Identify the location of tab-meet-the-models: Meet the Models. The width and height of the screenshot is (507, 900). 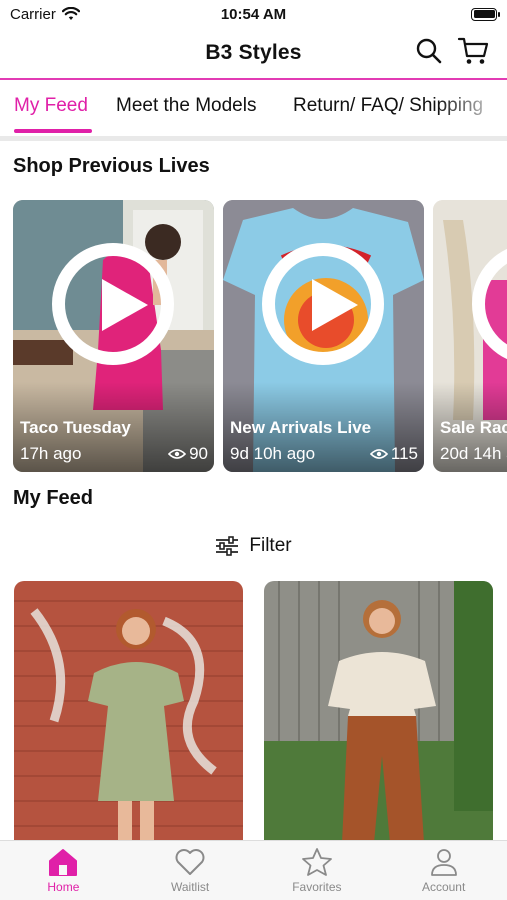
(186, 106).